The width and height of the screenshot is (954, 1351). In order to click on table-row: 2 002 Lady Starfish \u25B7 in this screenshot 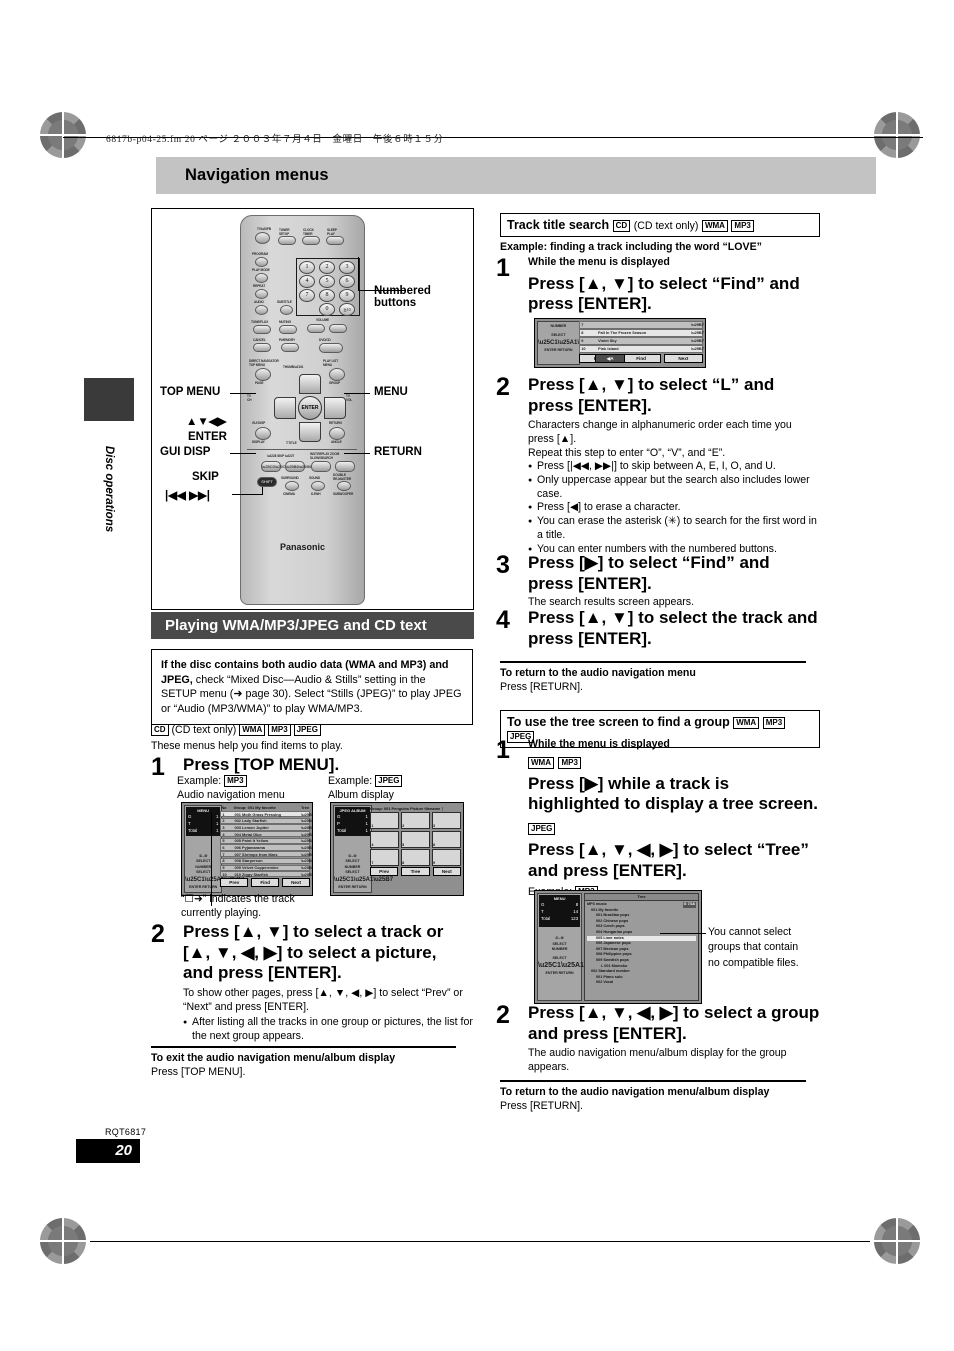, I will do `click(266, 820)`.